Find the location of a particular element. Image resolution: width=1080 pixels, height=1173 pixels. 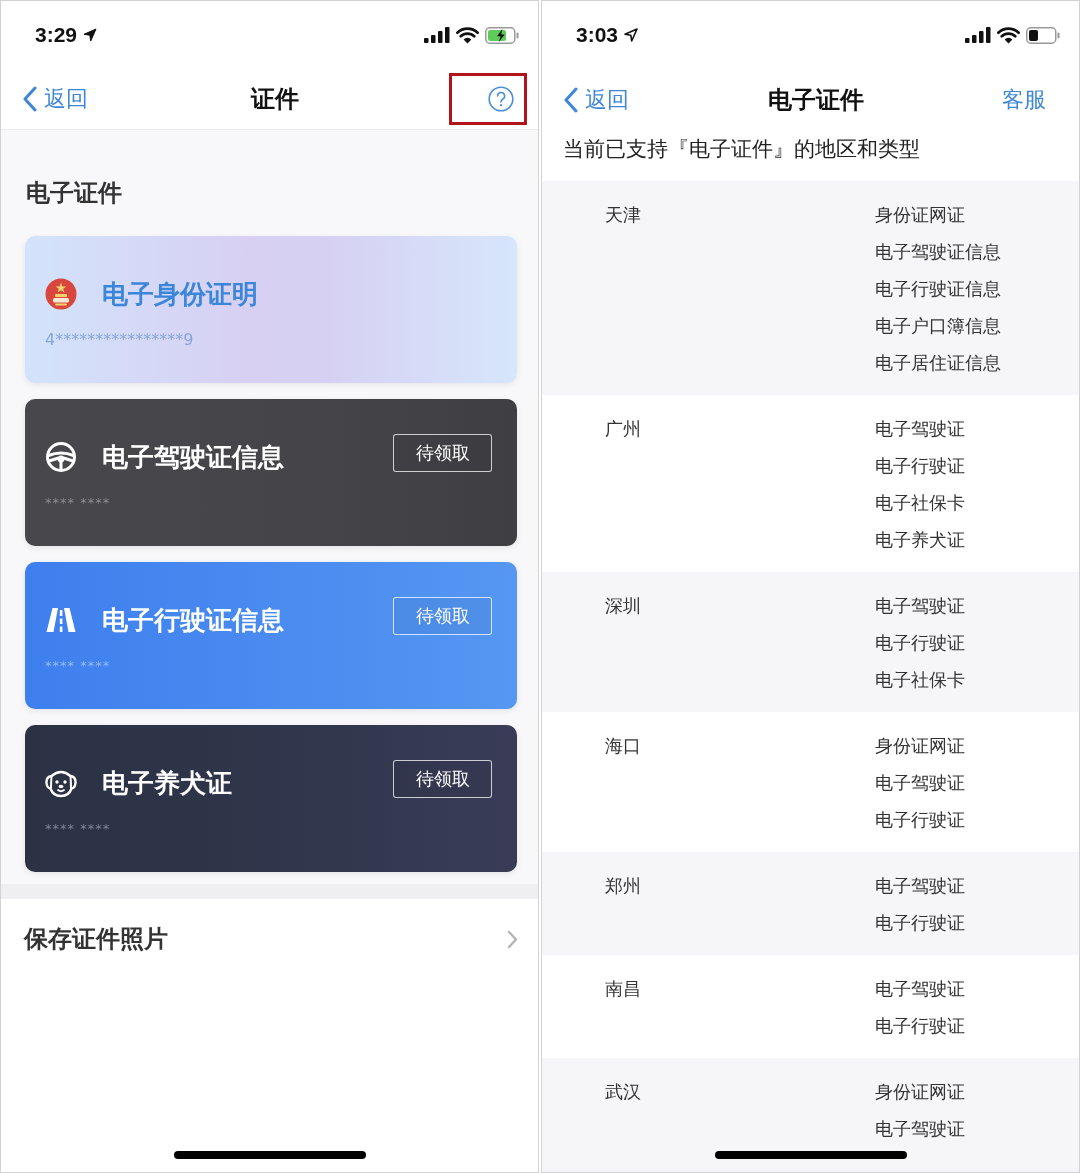

page-subtitle: 当前已支持『电子证件』的地区和类型 is located at coordinates (741, 149).